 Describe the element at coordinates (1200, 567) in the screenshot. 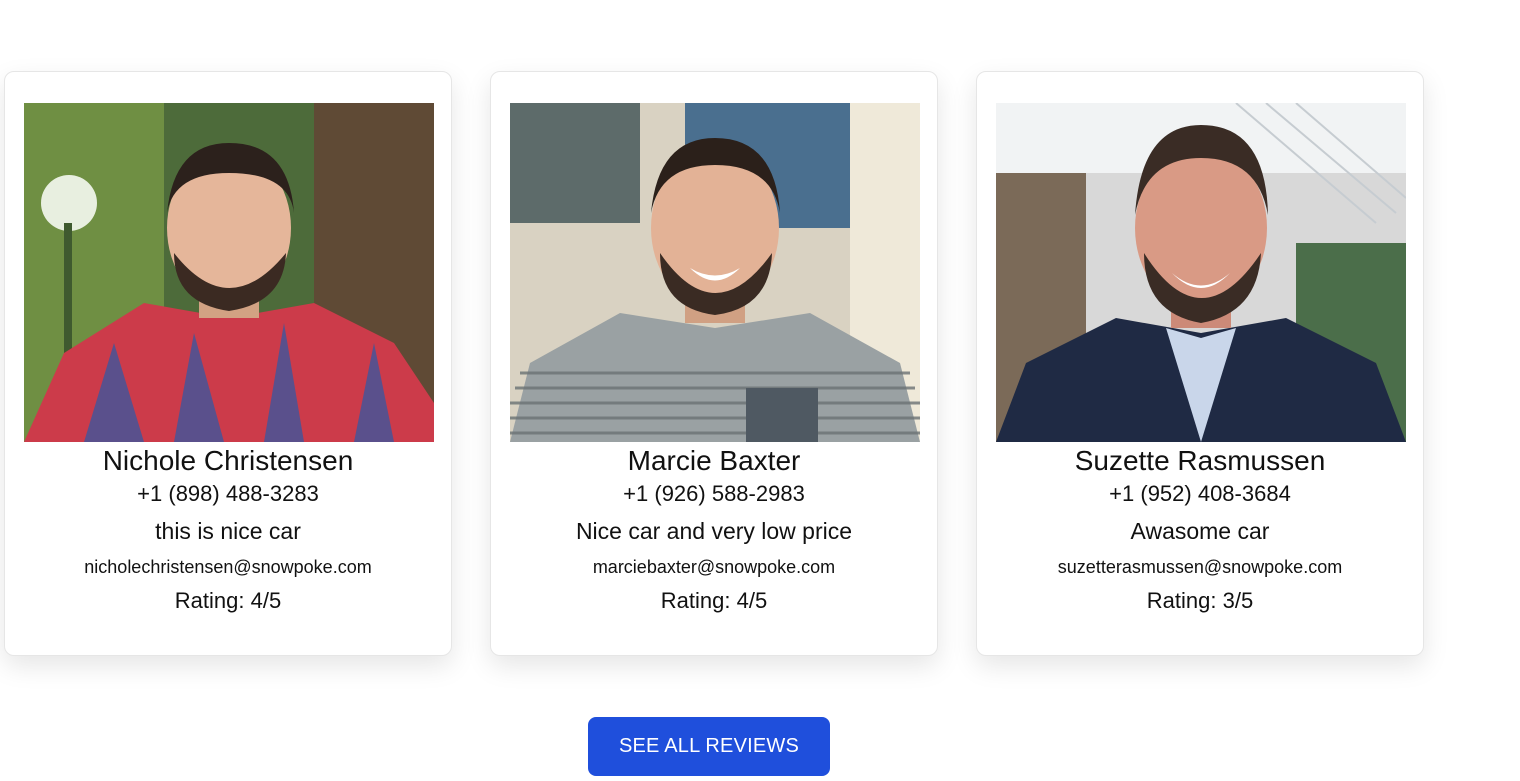

I see `reviewer-email: suzetterasmussen@snowpoke.com` at that location.